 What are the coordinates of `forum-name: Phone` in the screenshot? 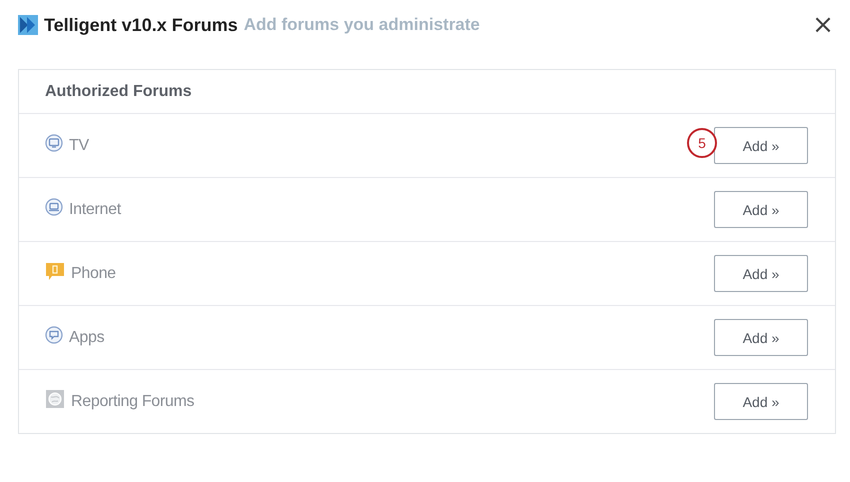 It's located at (93, 273).